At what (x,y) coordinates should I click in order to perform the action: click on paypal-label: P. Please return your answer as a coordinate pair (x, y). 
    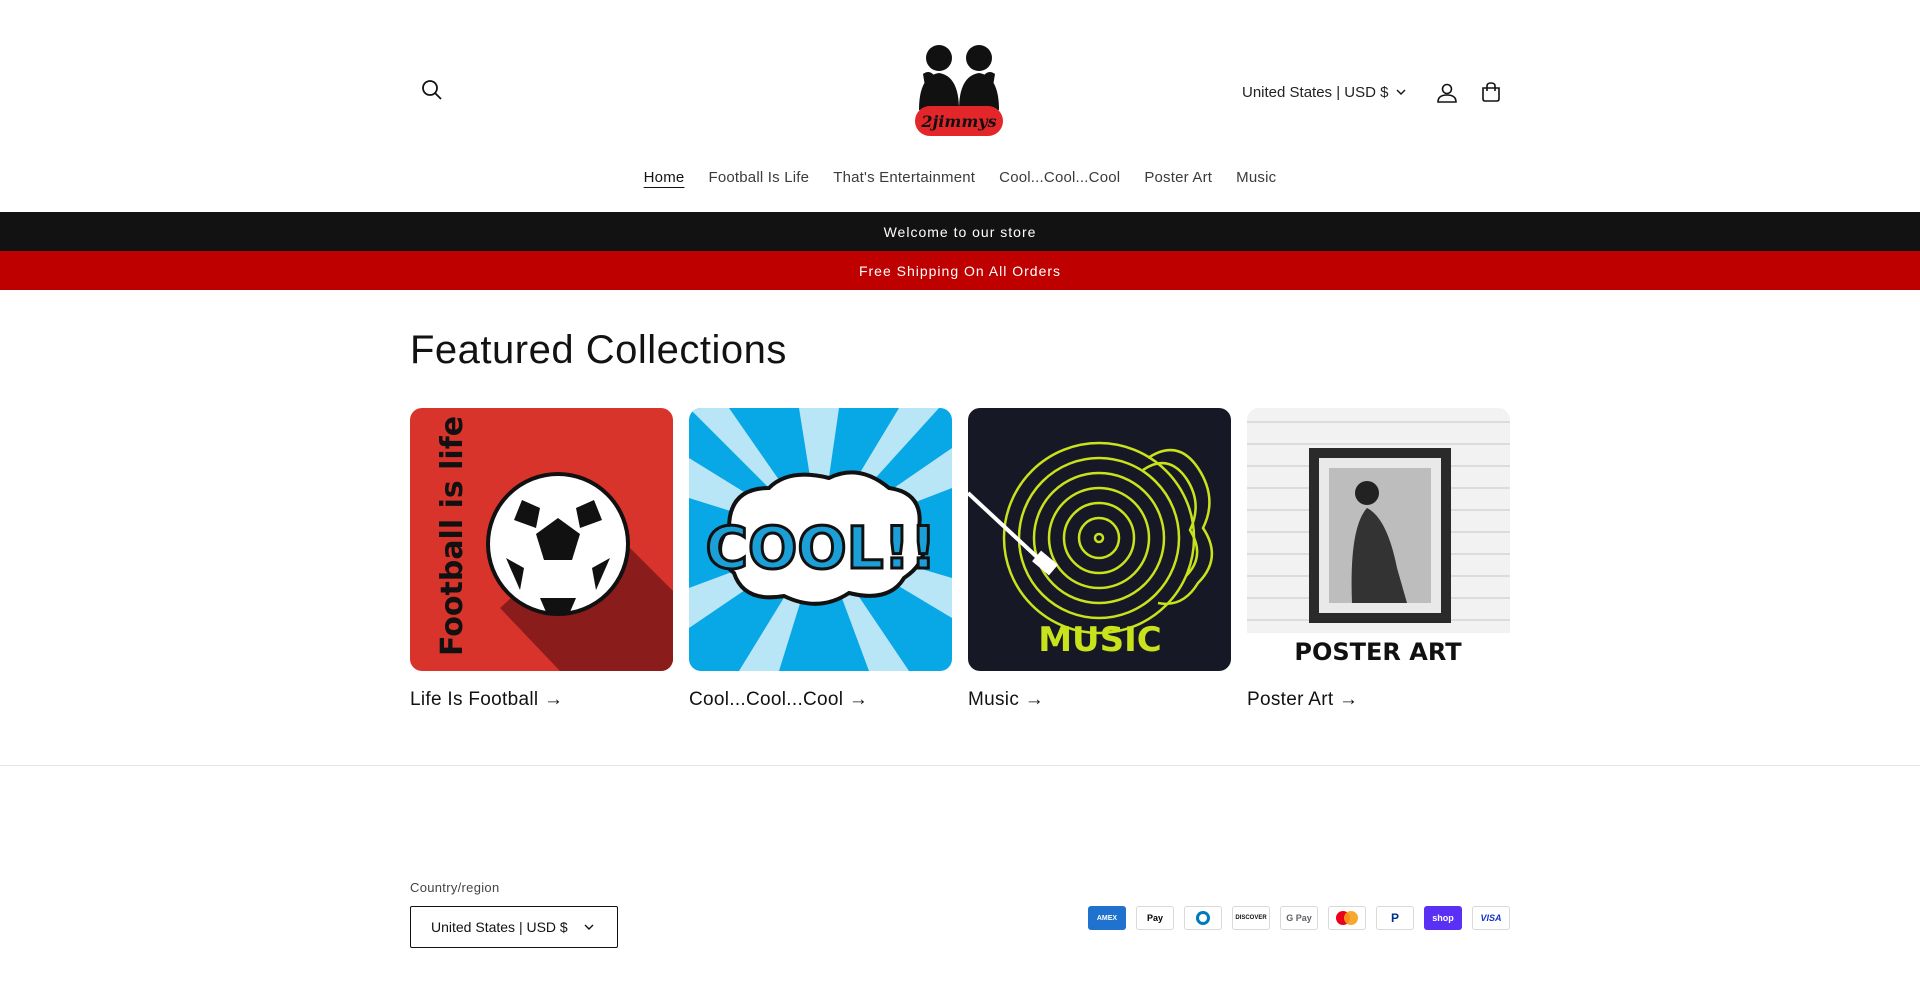
    Looking at the image, I should click on (1394, 918).